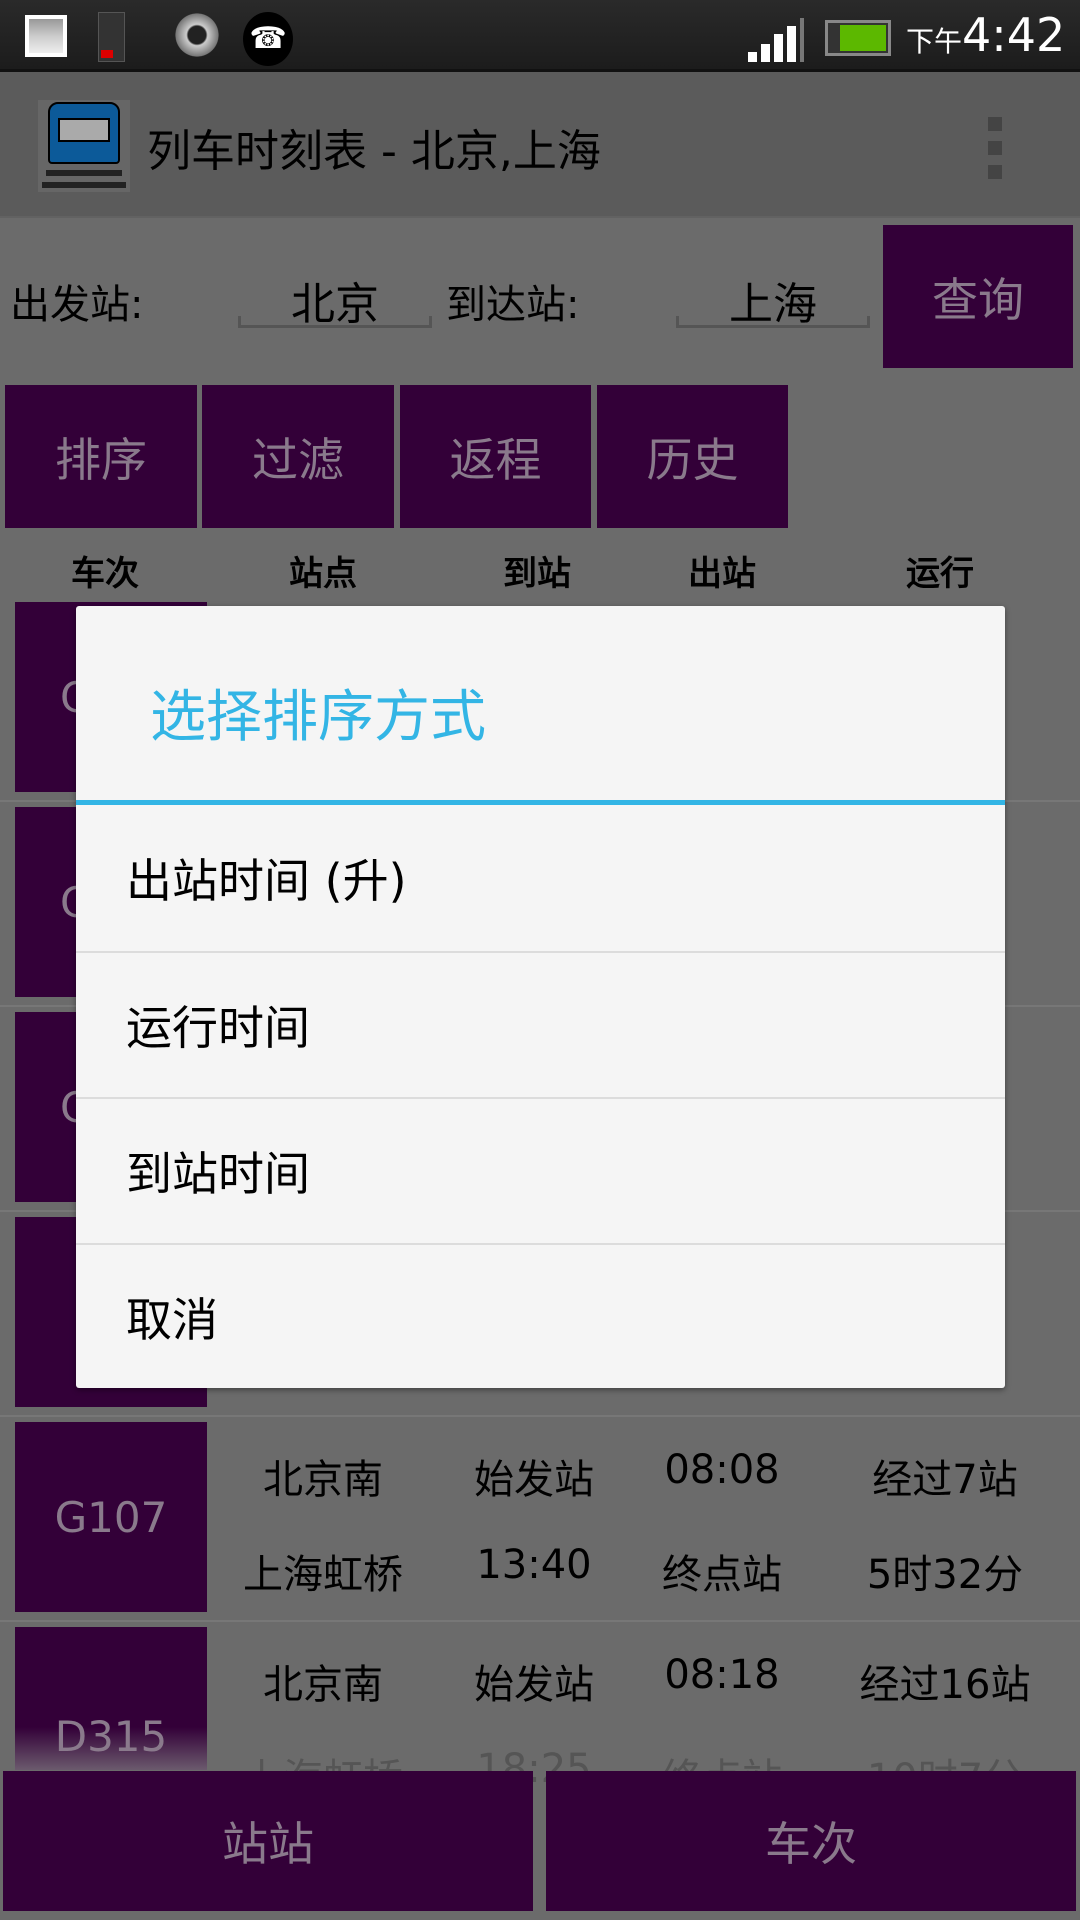 This screenshot has width=1080, height=1920. Describe the element at coordinates (858, 38) in the screenshot. I see `battery-icon` at that location.